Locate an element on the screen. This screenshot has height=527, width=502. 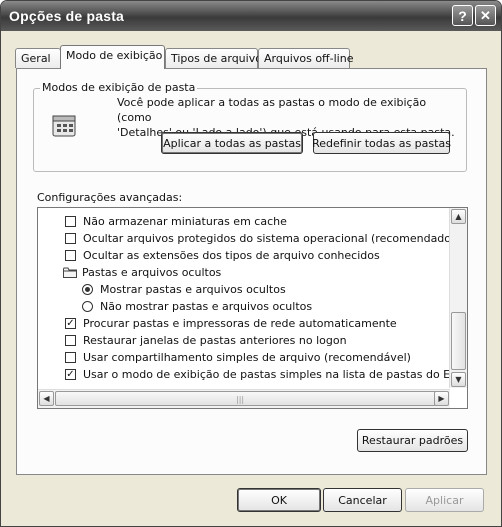
restore-defaults-button: Restaurar padrões is located at coordinates (412, 440).